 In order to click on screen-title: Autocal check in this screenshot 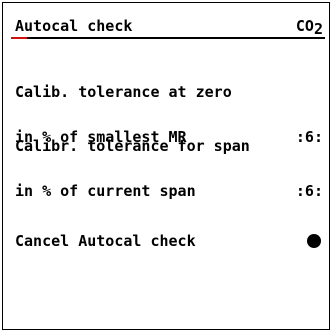, I will do `click(74, 26)`.